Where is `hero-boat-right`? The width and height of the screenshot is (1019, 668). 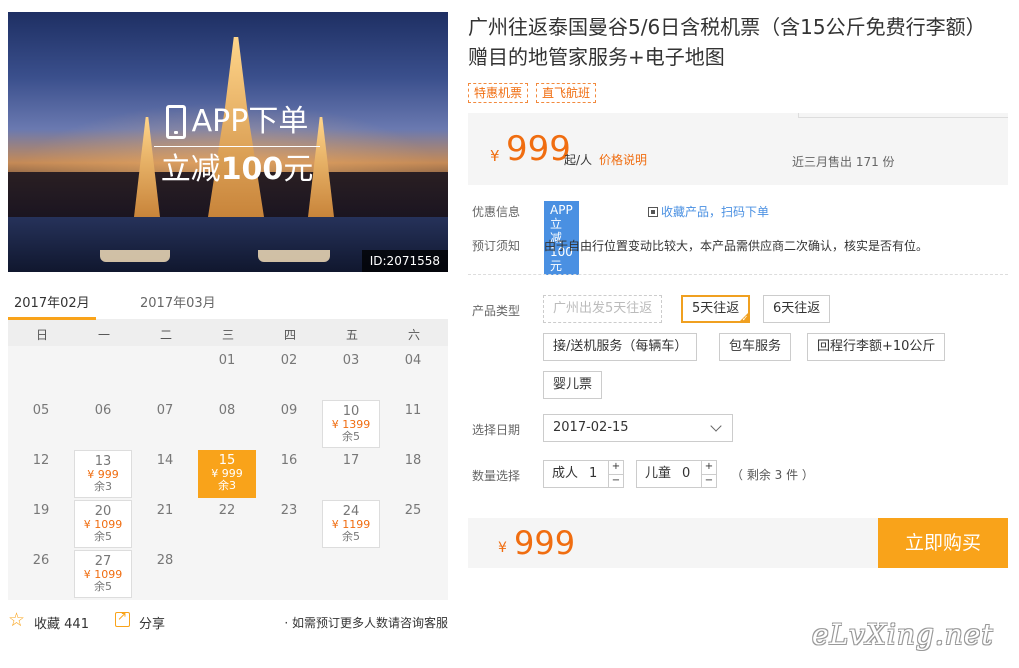 hero-boat-right is located at coordinates (294, 256).